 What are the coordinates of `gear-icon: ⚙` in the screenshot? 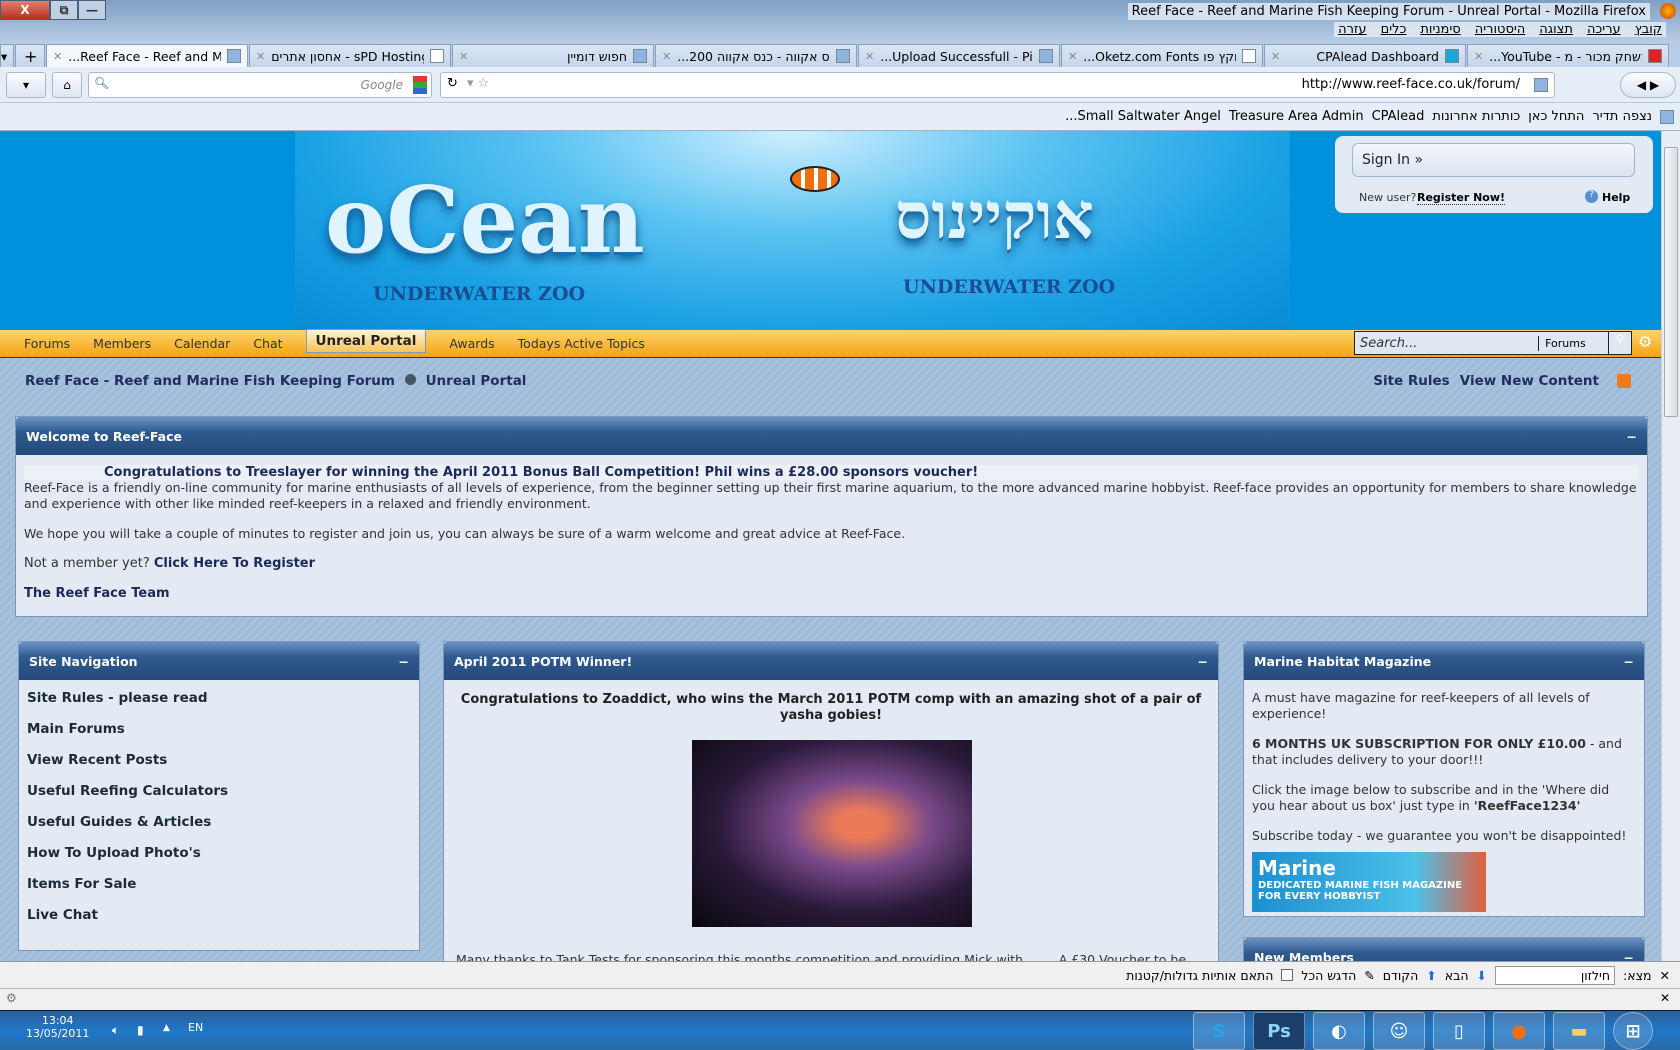 It's located at (1645, 341).